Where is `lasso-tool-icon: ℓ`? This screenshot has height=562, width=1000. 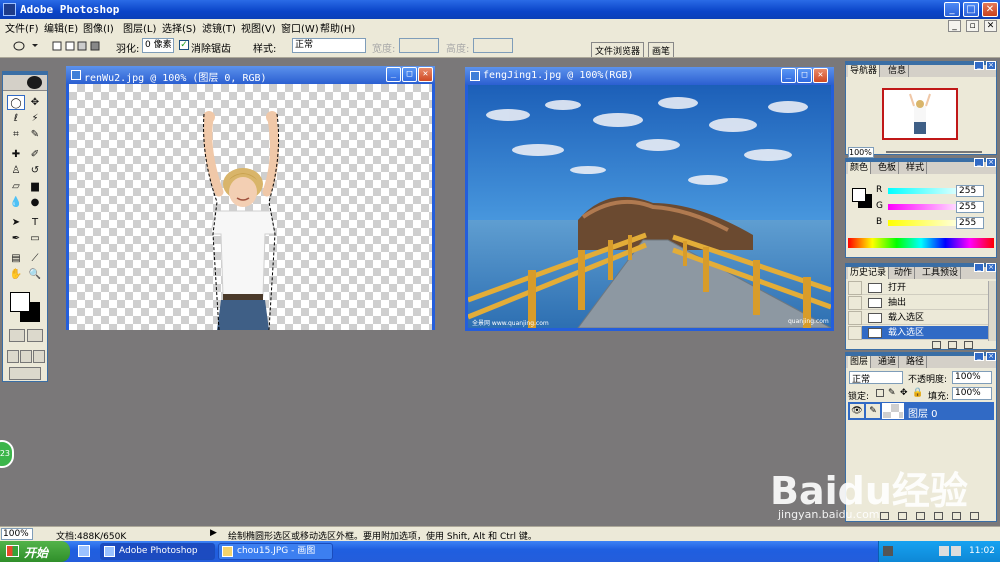
lasso-tool-icon: ℓ is located at coordinates (16, 118).